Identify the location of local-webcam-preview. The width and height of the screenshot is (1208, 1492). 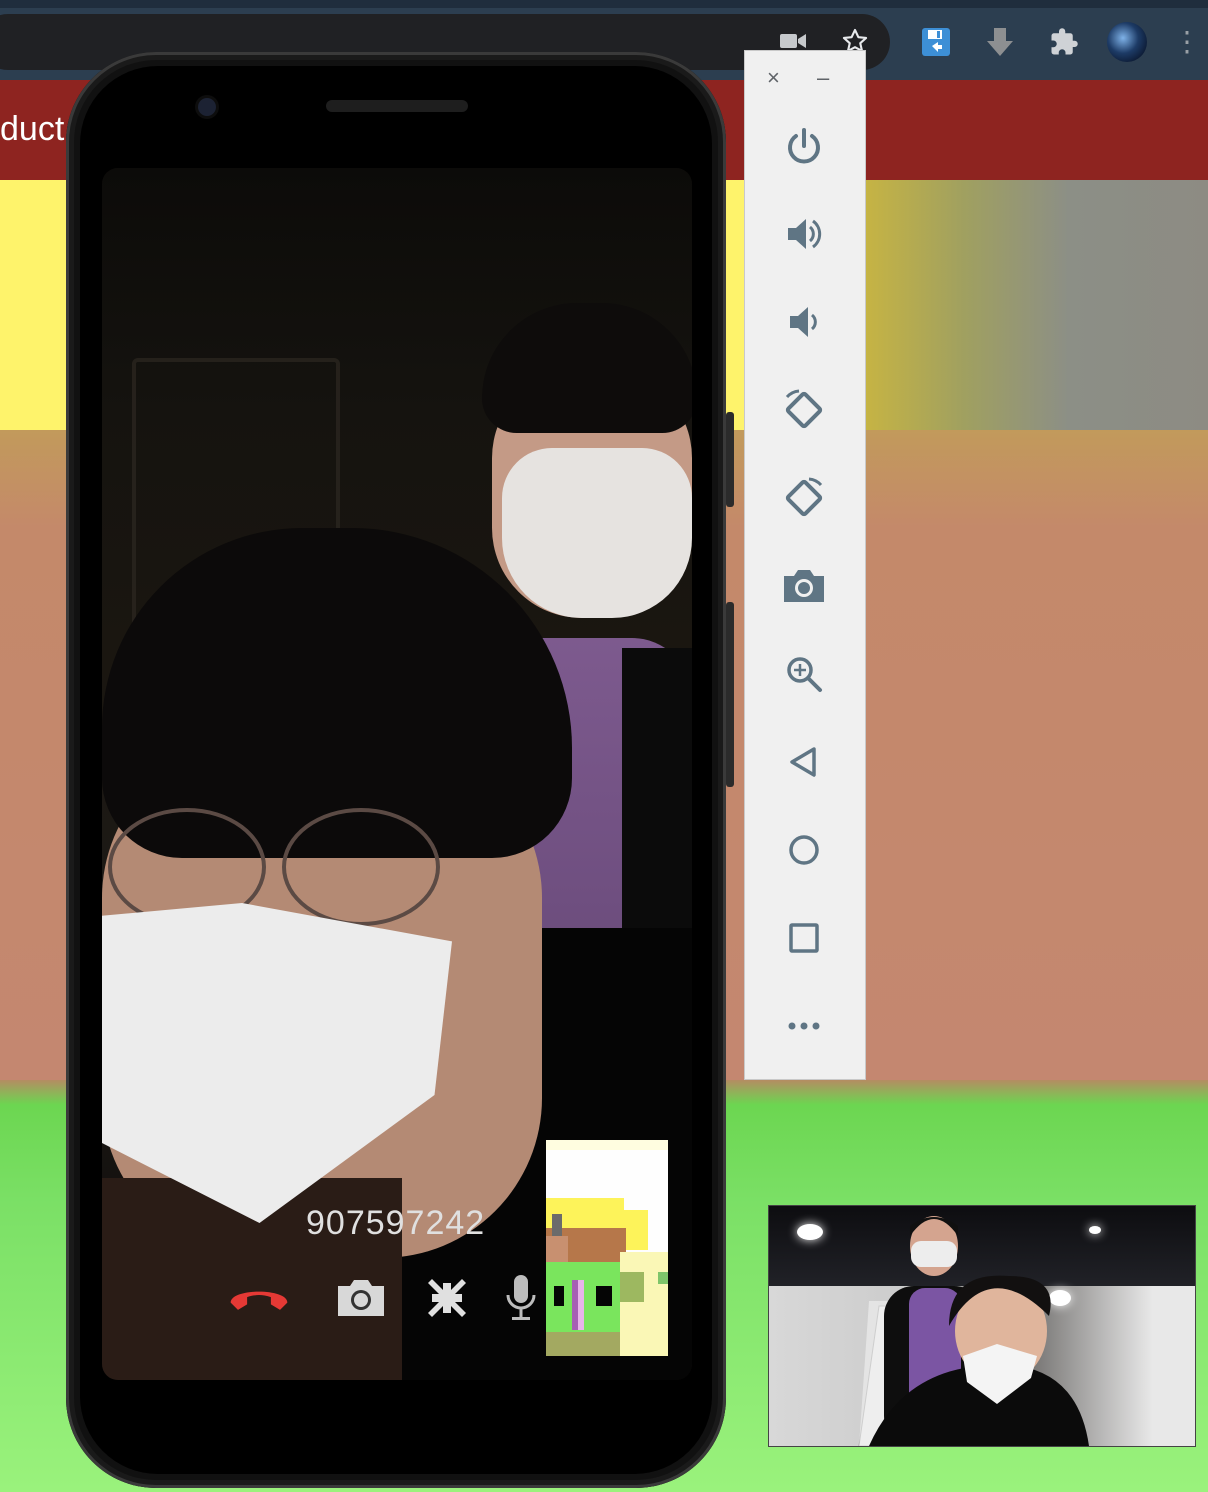
(982, 1326).